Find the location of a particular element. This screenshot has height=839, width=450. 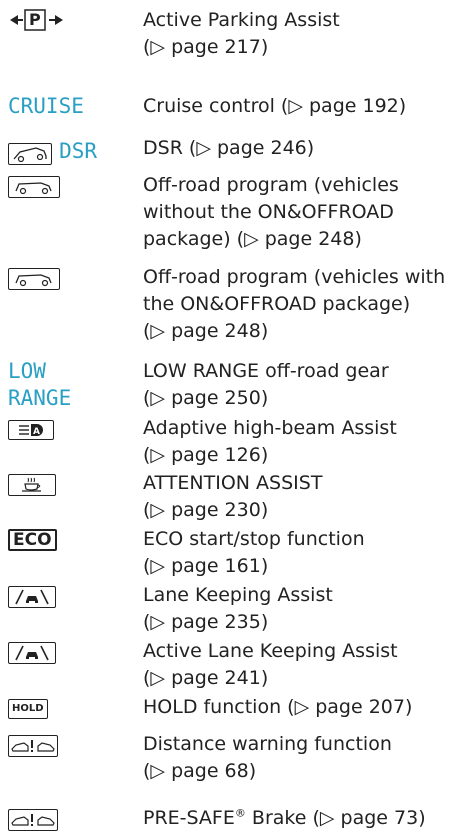

entry-description: HOLD function (▷ page 207) is located at coordinates (293, 707).